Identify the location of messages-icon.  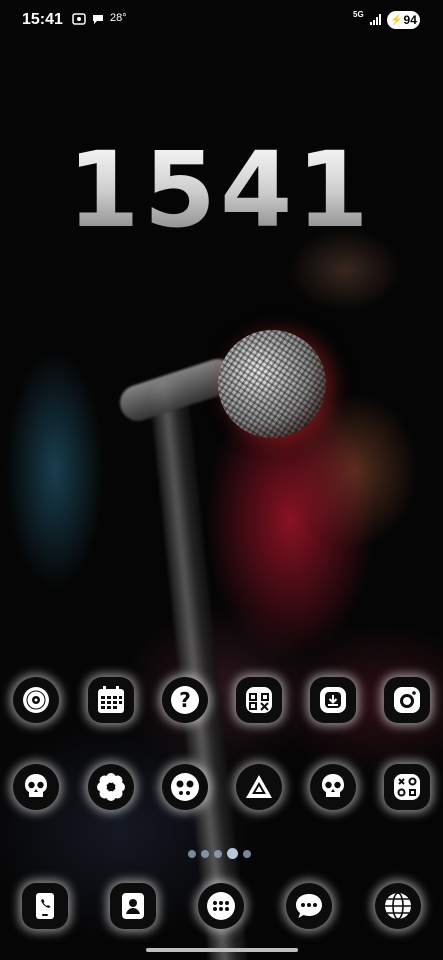
(309, 906).